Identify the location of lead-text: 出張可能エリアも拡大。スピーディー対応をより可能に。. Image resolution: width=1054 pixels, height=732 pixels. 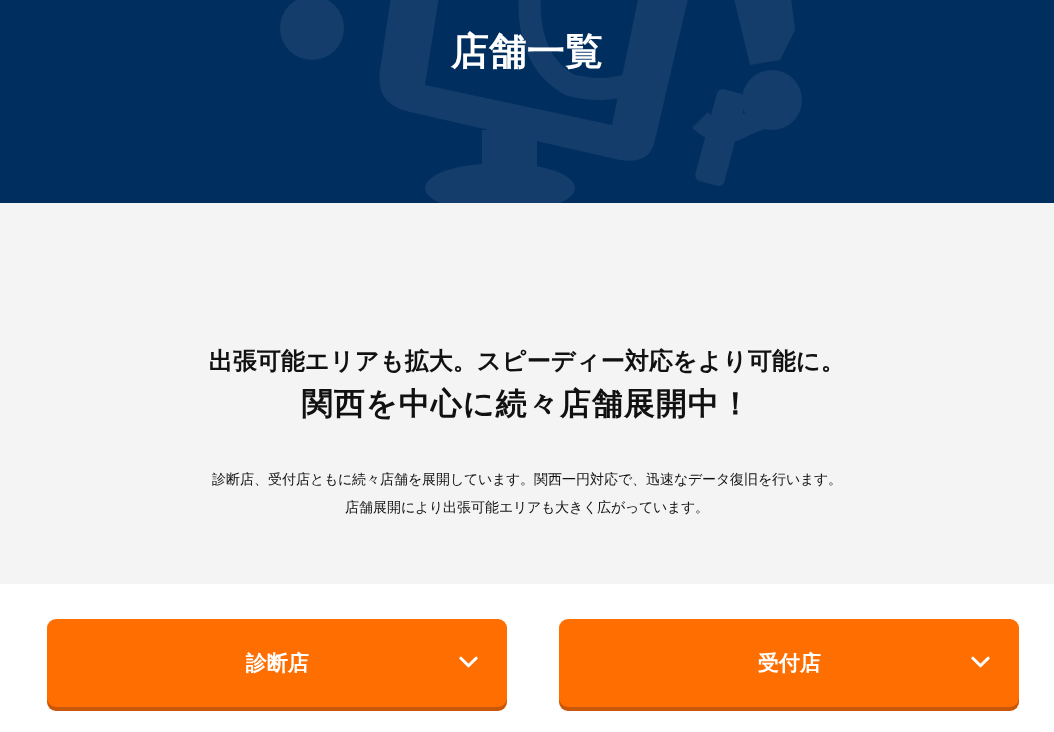
(527, 361).